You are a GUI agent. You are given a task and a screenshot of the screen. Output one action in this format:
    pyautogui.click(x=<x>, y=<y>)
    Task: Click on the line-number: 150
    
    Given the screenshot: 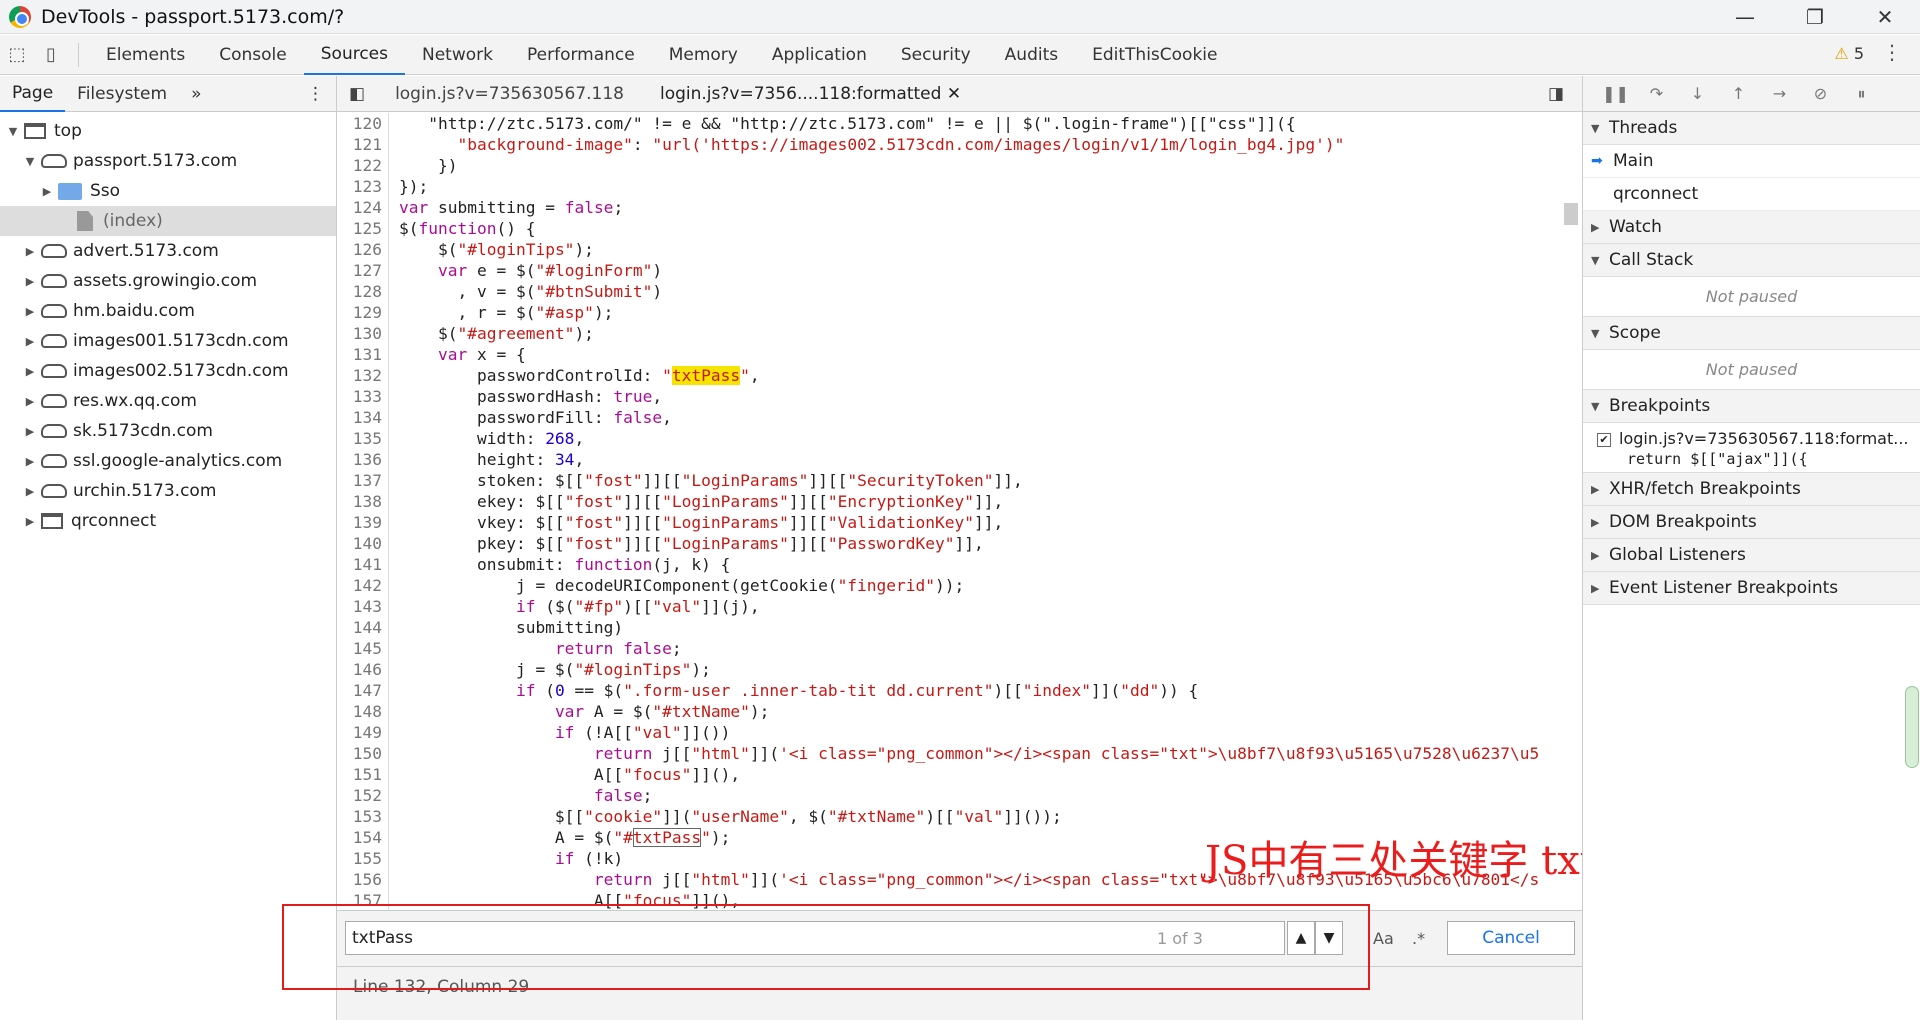 What is the action you would take?
    pyautogui.click(x=359, y=753)
    